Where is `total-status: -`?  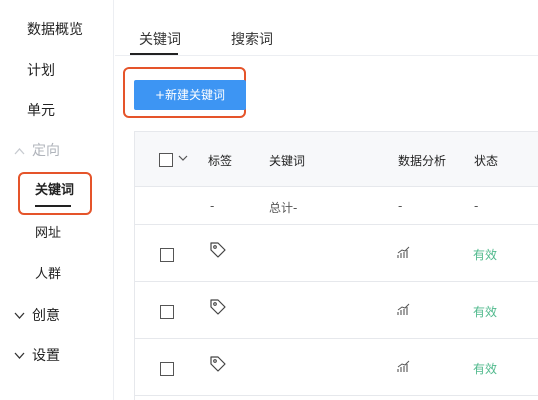 total-status: - is located at coordinates (476, 206).